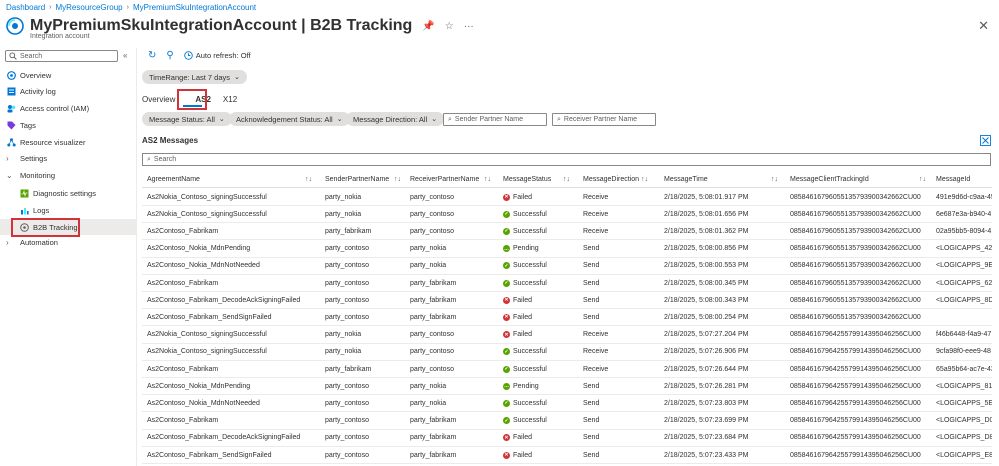 This screenshot has height=466, width=999. Describe the element at coordinates (289, 119) in the screenshot. I see `ack-status-filter: Acknowledgement Status: All ⌄` at that location.